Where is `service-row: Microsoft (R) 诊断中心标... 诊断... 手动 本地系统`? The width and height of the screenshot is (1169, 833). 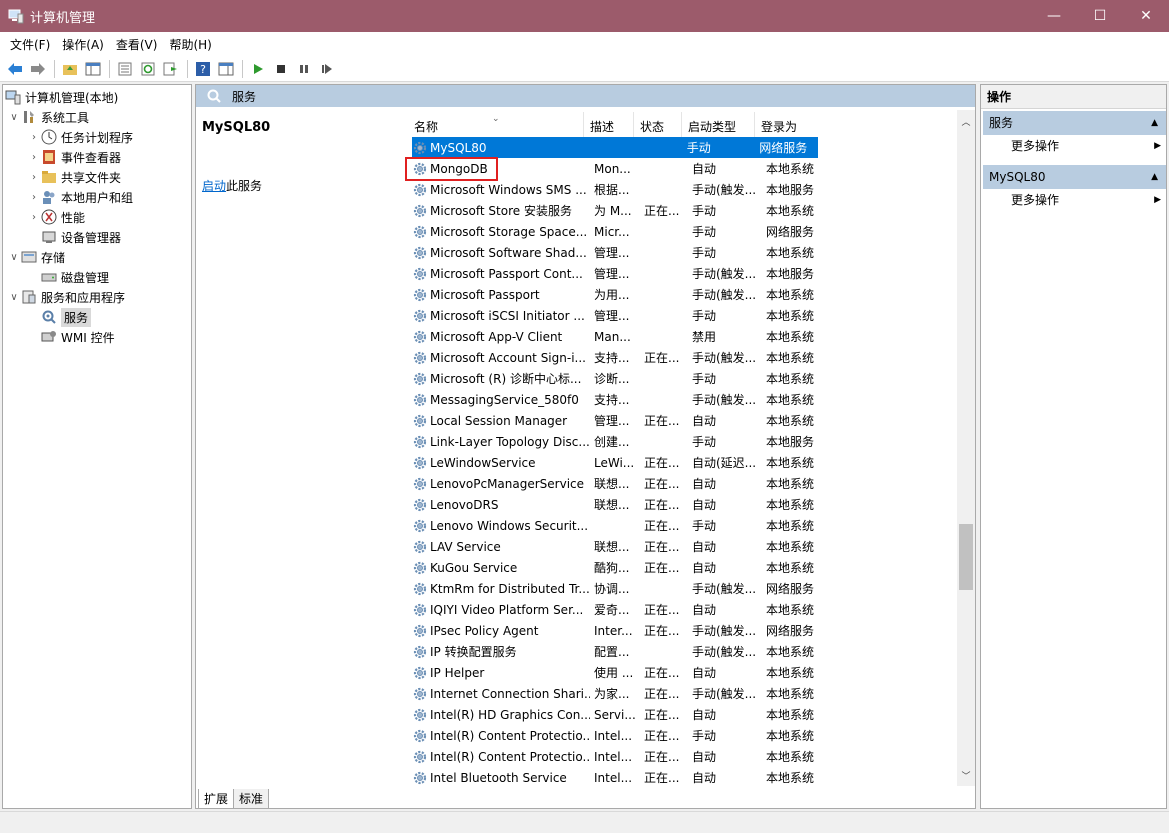 service-row: Microsoft (R) 诊断中心标... 诊断... 手动 本地系统 is located at coordinates (619, 378).